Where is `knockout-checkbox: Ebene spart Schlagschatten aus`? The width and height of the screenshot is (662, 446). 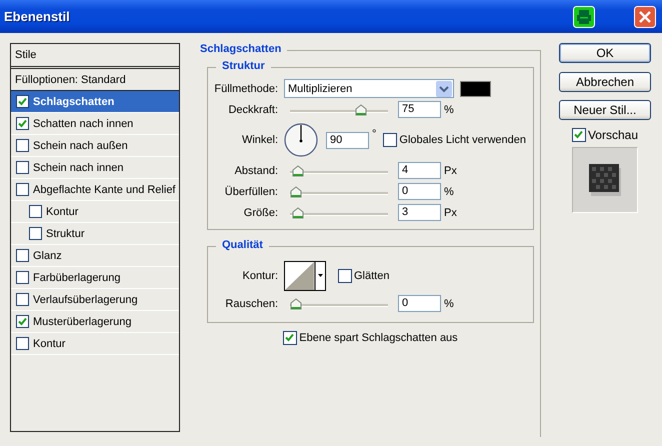 knockout-checkbox: Ebene spart Schlagschatten aus is located at coordinates (370, 338).